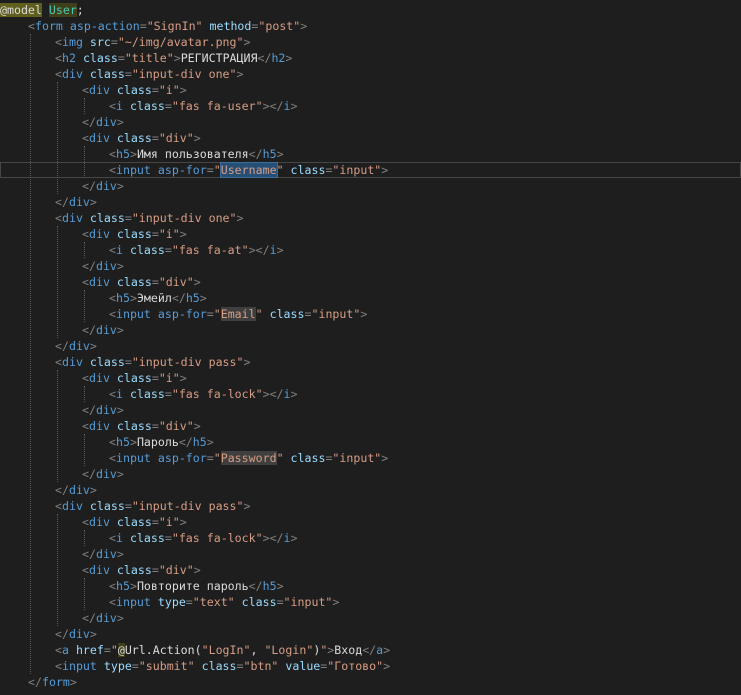 This screenshot has height=695, width=741. Describe the element at coordinates (370, 682) in the screenshot. I see `code-line: </form>` at that location.